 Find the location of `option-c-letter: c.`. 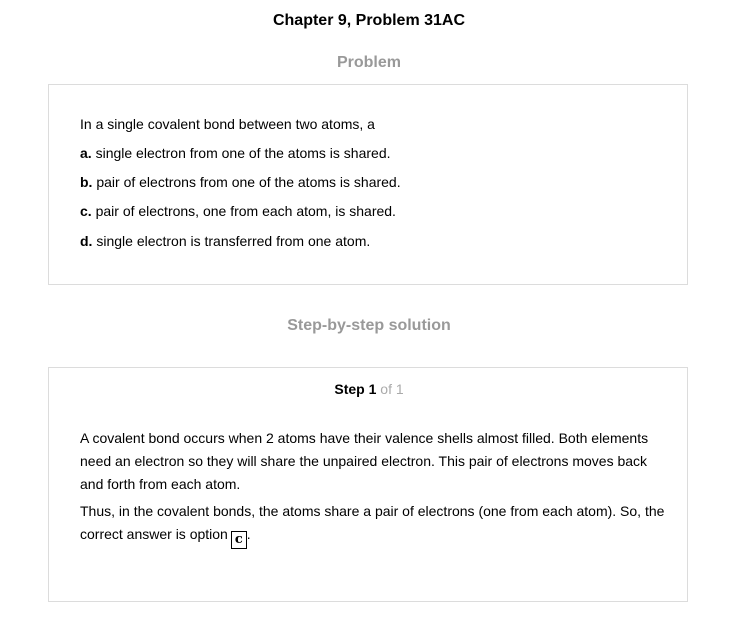

option-c-letter: c. is located at coordinates (86, 211).